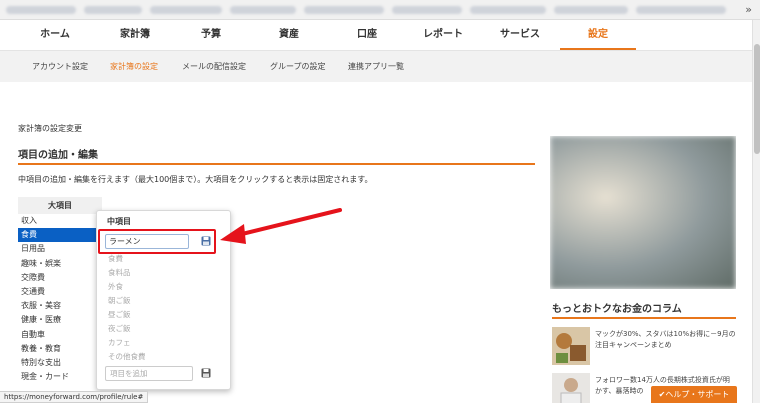  I want to click on subnav-household-settings: 家計簿の設定, so click(134, 67).